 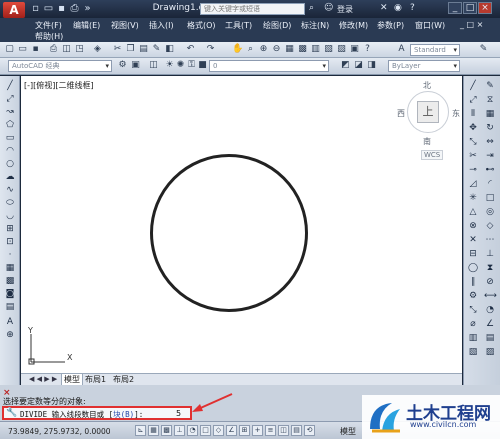 I want to click on snap-quadrant-icon: ◇, so click(x=490, y=226).